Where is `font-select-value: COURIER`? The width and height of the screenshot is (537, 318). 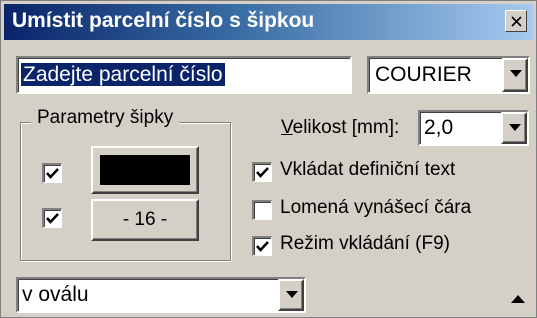
font-select-value: COURIER is located at coordinates (423, 74).